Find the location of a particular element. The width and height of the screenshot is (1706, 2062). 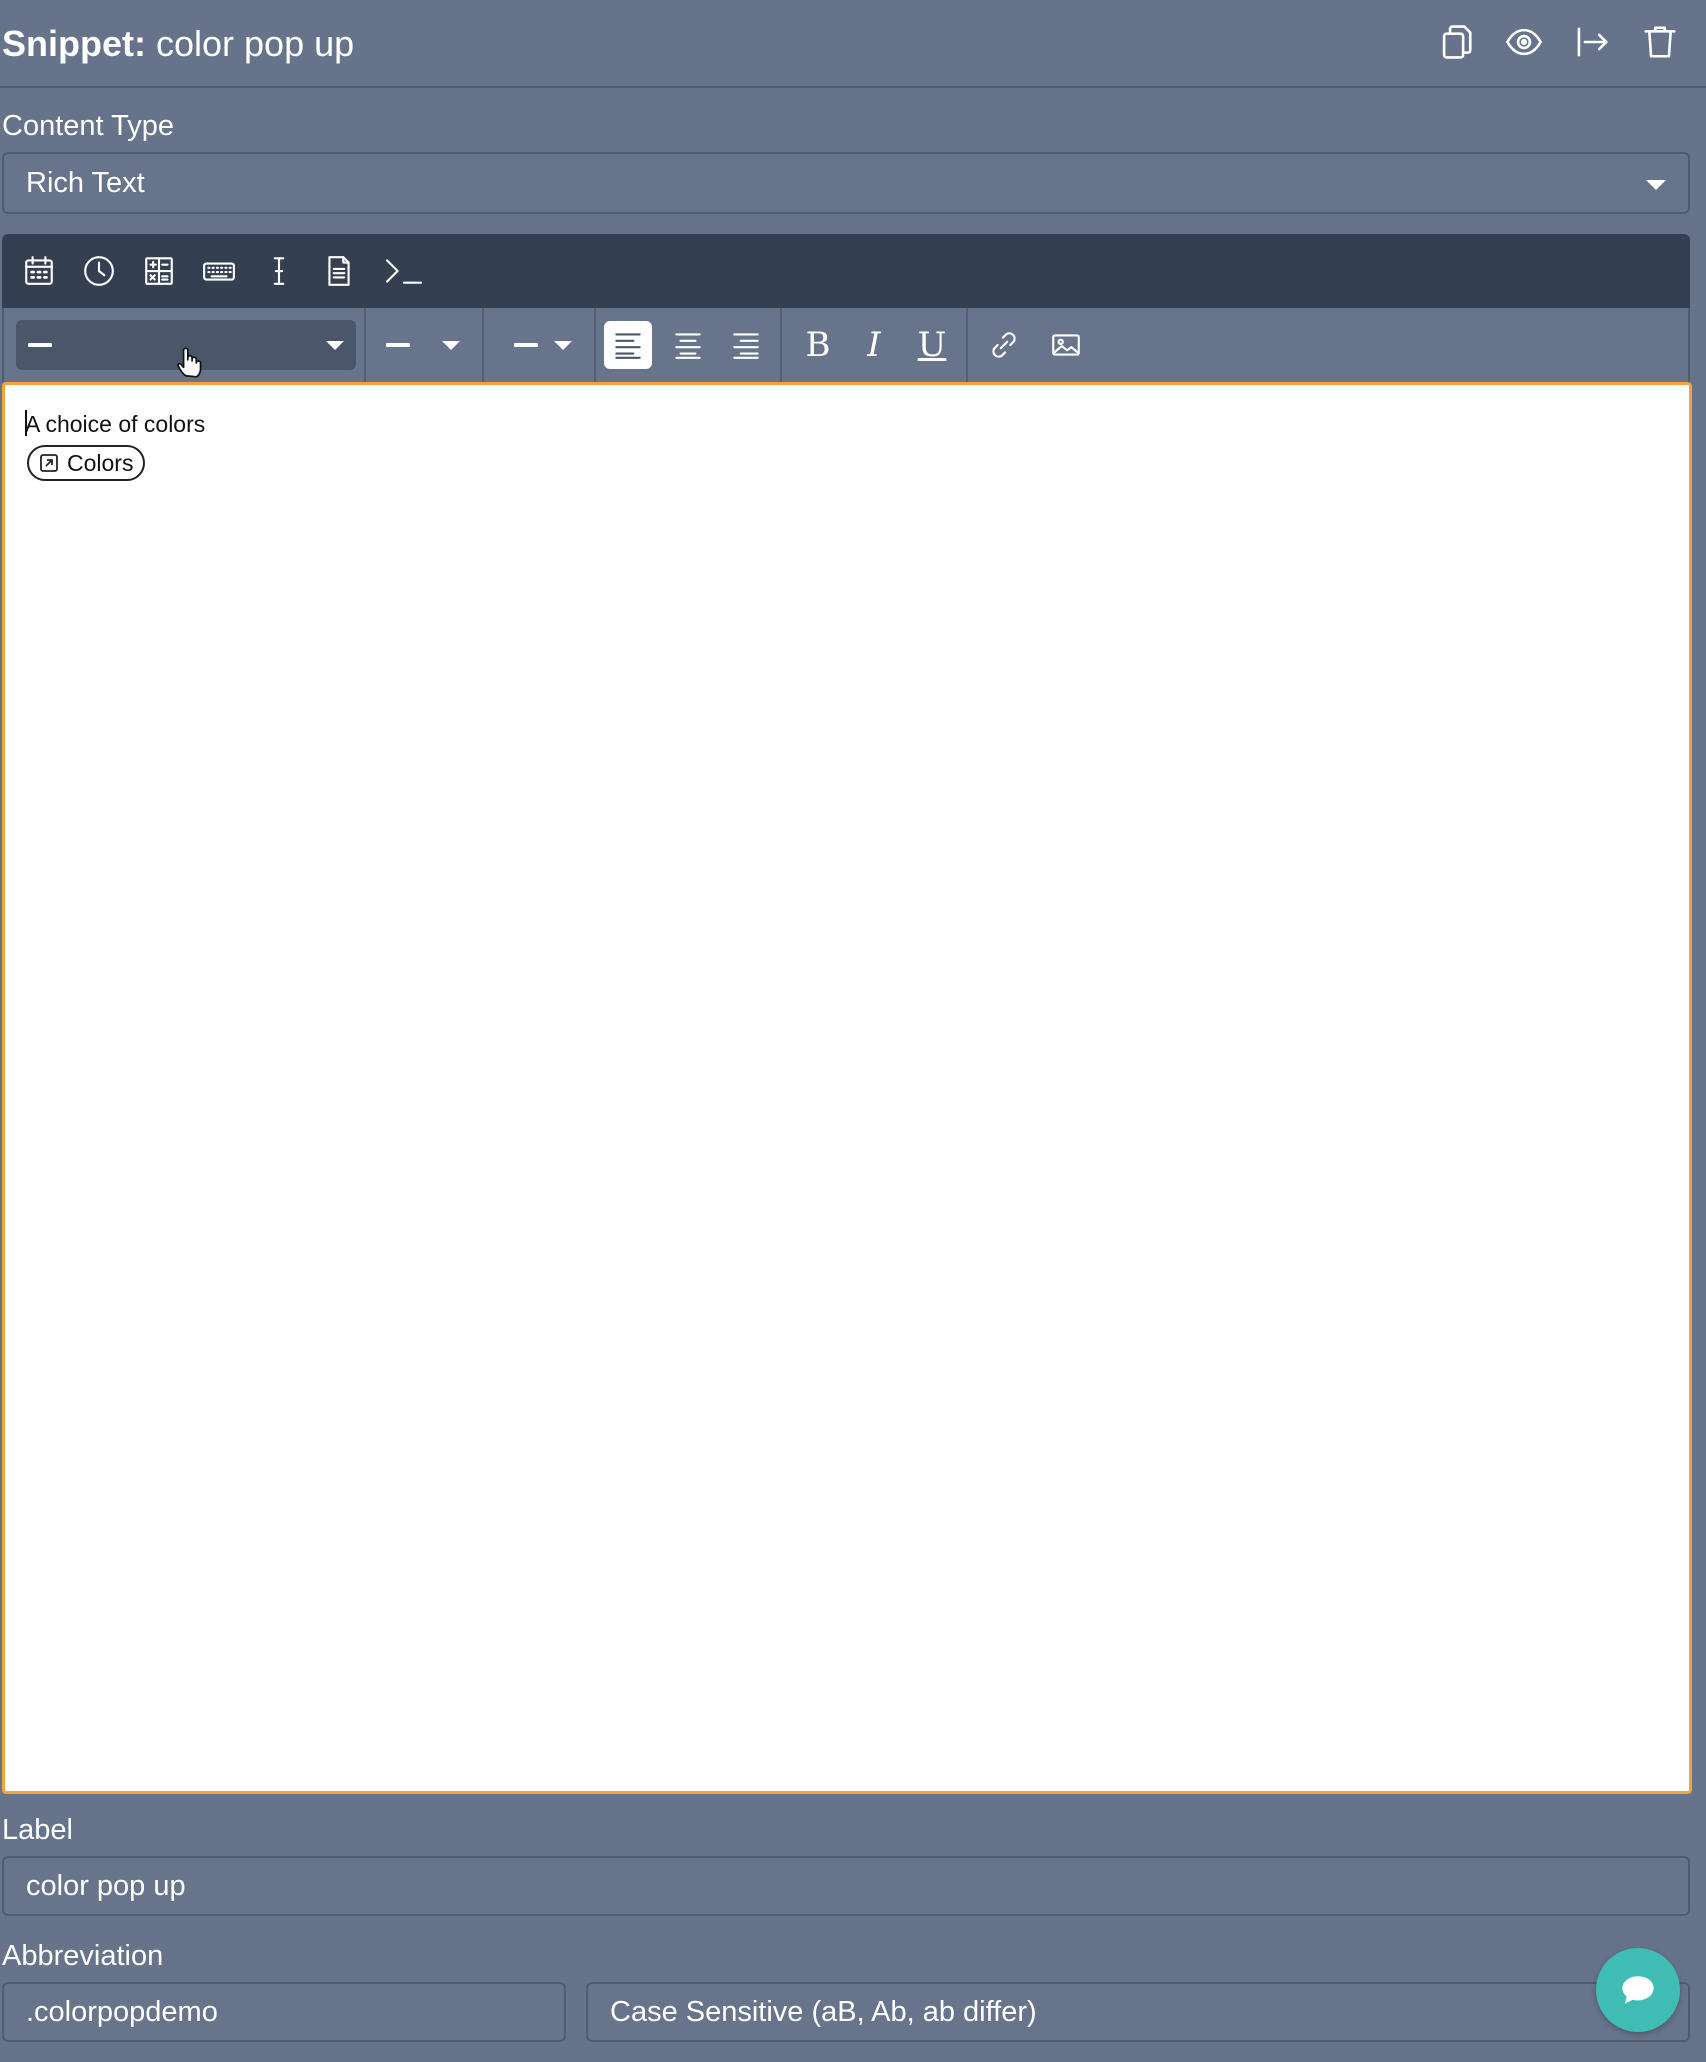

align-left-button is located at coordinates (628, 345).